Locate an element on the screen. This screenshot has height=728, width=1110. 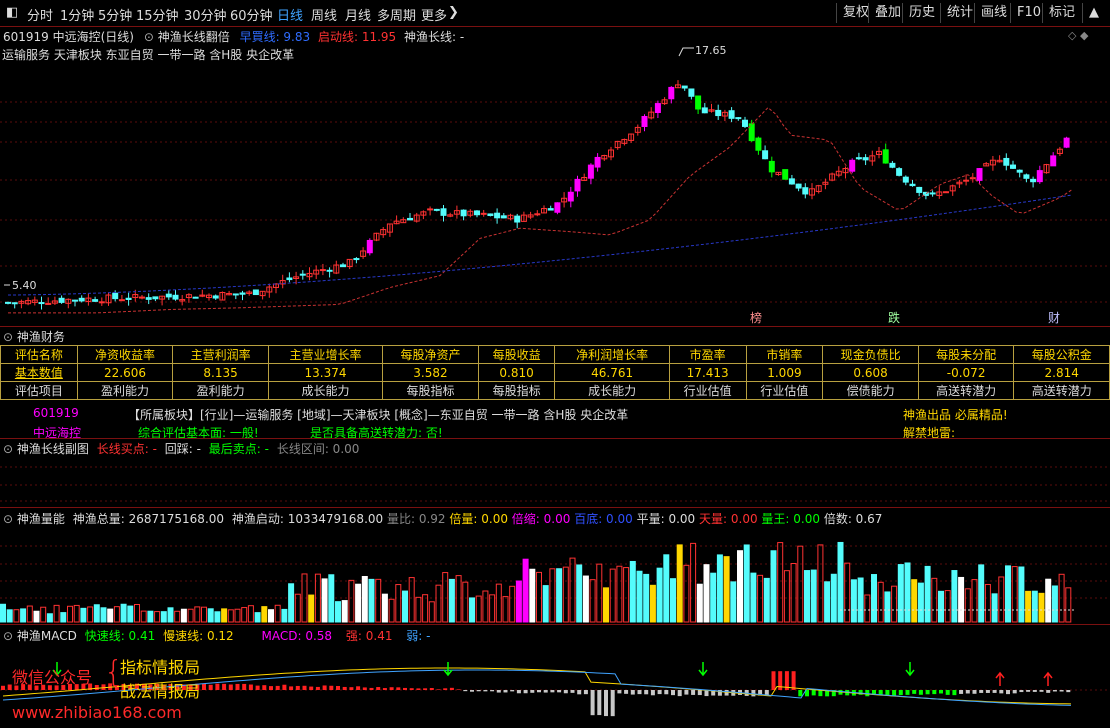
finance-labels-cell: 成长能力 is located at coordinates (612, 390).